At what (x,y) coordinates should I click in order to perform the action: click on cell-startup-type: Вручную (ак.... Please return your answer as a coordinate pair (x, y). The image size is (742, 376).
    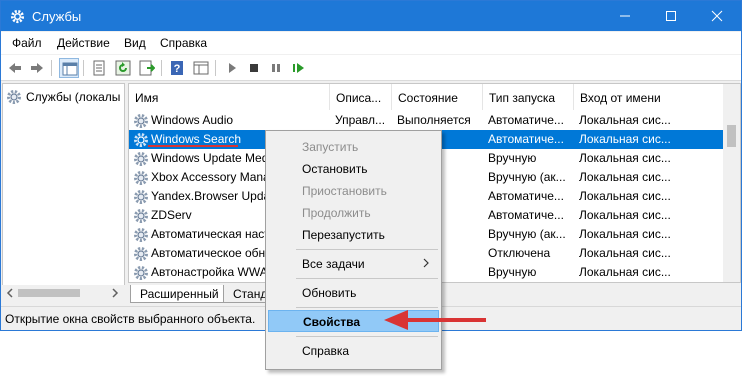
    Looking at the image, I should click on (527, 177).